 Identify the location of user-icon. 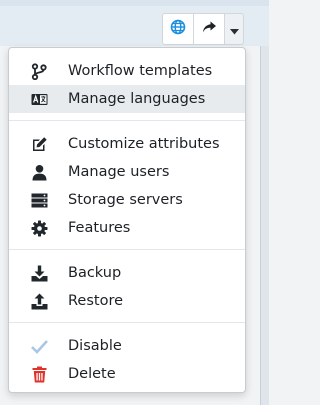
(39, 172).